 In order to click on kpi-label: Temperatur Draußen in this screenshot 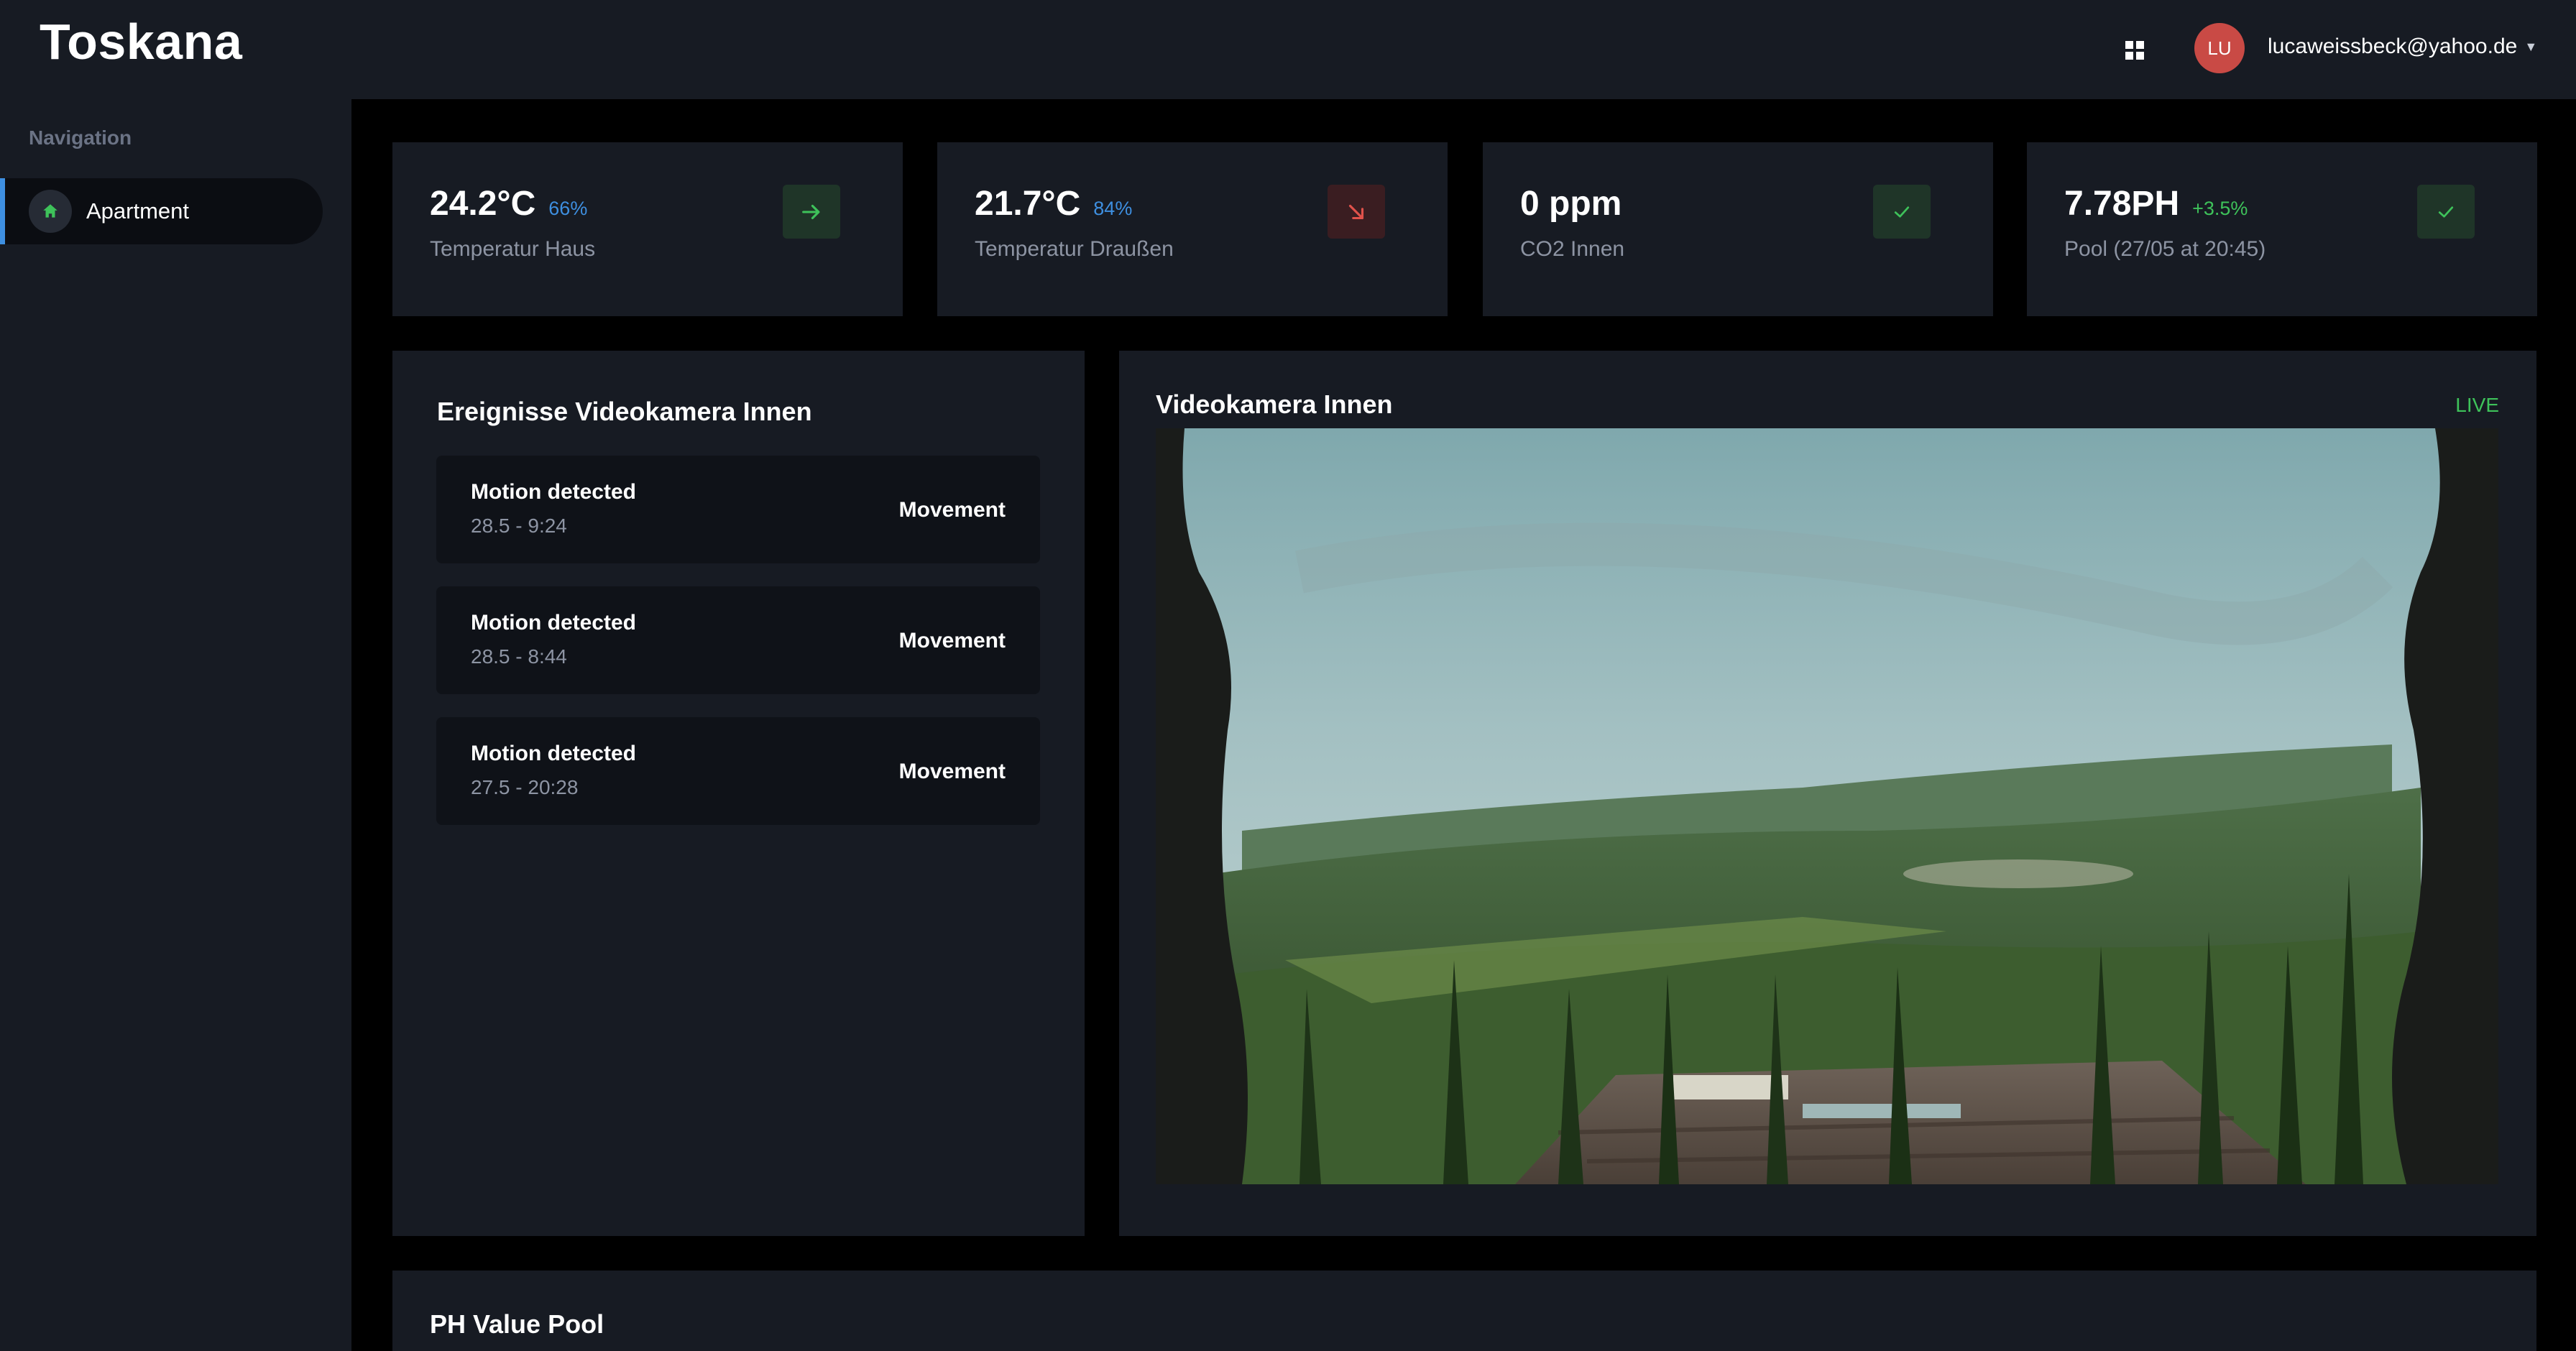, I will do `click(1074, 249)`.